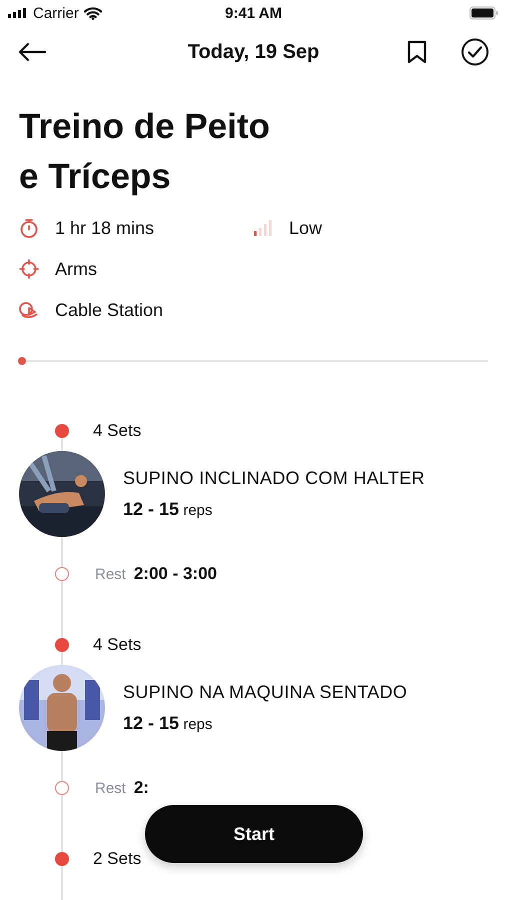 This screenshot has height=900, width=507. I want to click on intensity-bars-icon, so click(263, 228).